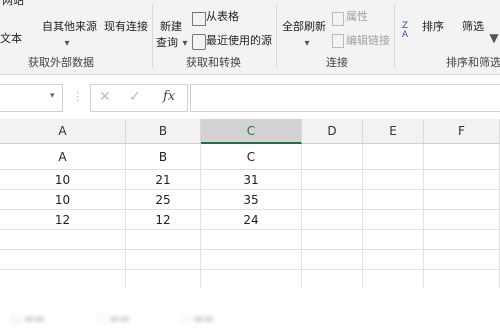 The image size is (500, 335). What do you see at coordinates (462, 260) in the screenshot?
I see `cell-f6` at bounding box center [462, 260].